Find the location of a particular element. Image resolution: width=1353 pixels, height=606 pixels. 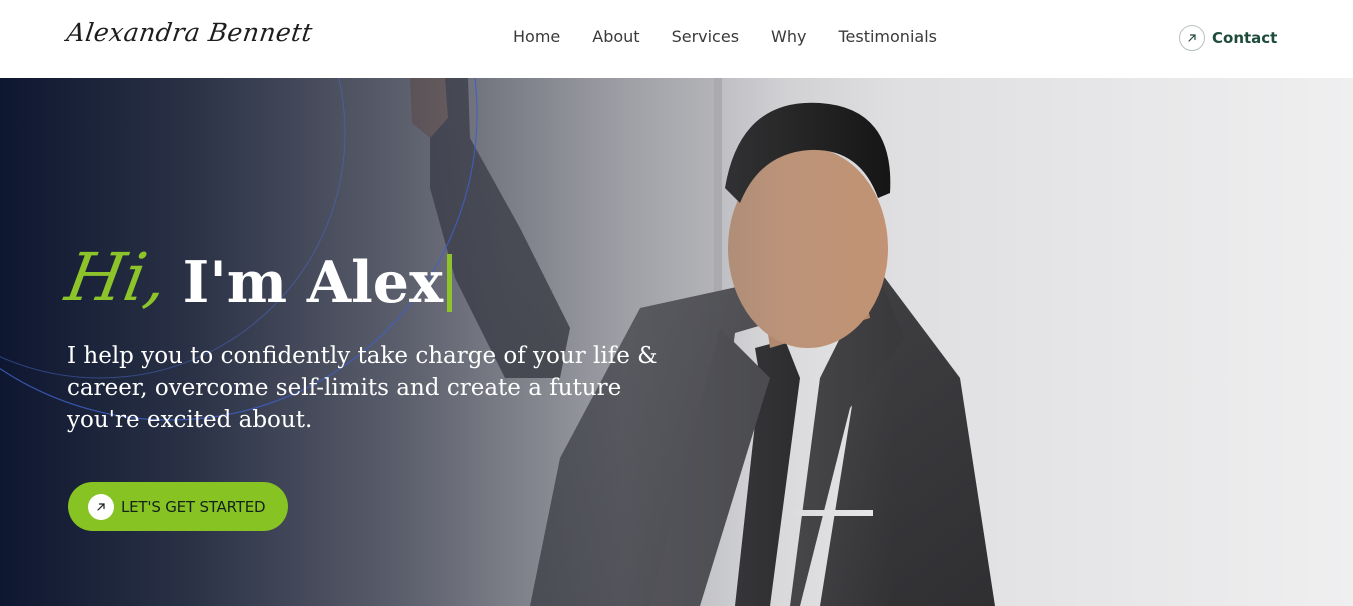

site-logo: Alexandra Bennett is located at coordinates (190, 32).